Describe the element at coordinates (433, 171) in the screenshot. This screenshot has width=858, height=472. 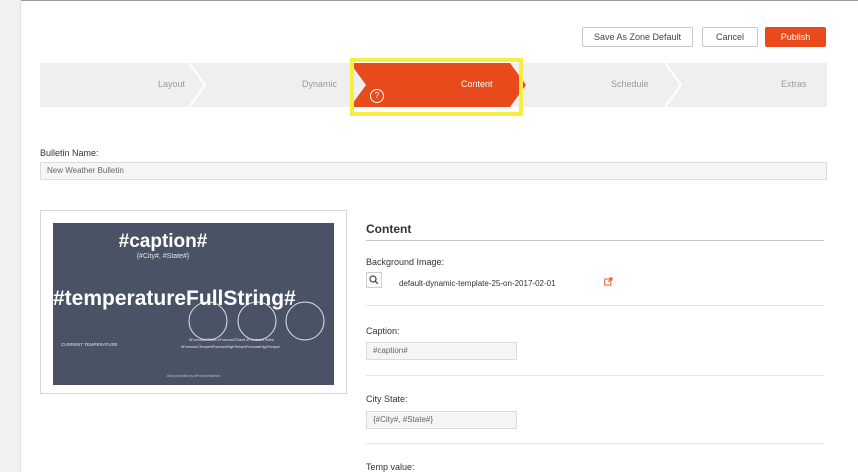
I see `bulletin-name-input: New Weather Bulletin` at that location.